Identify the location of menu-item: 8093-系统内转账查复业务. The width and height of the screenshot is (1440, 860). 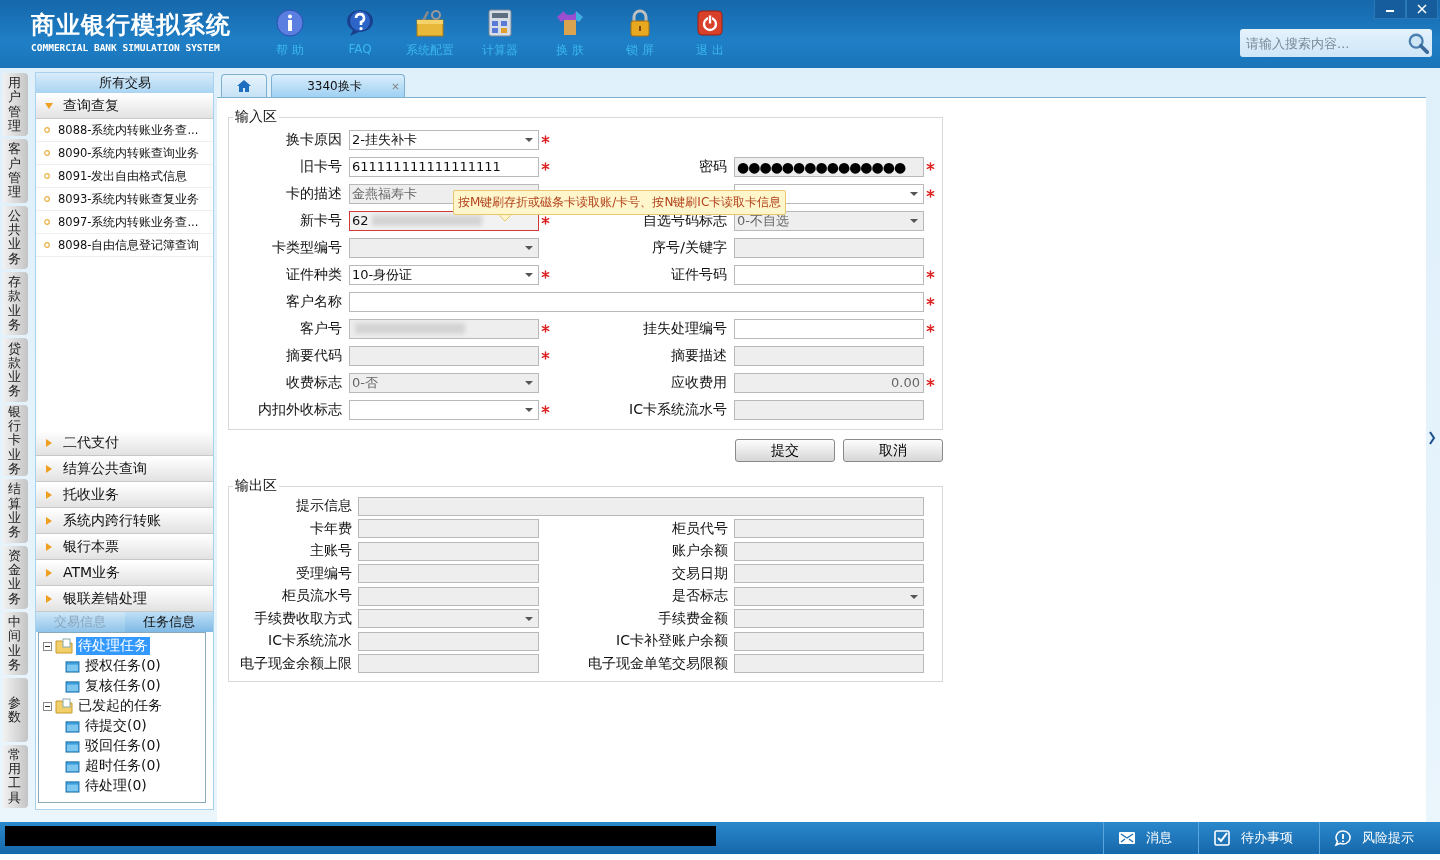
(129, 199).